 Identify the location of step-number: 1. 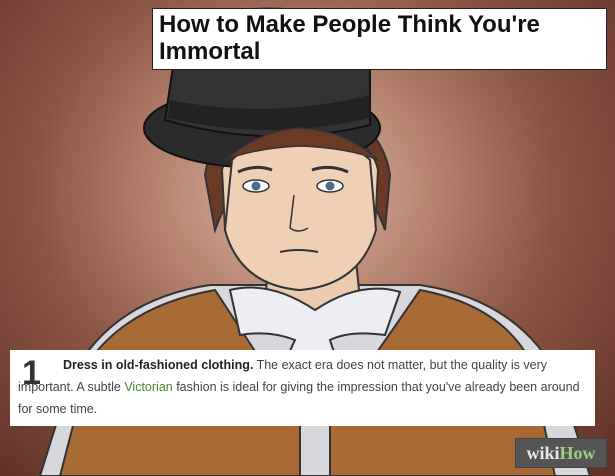
(31, 373).